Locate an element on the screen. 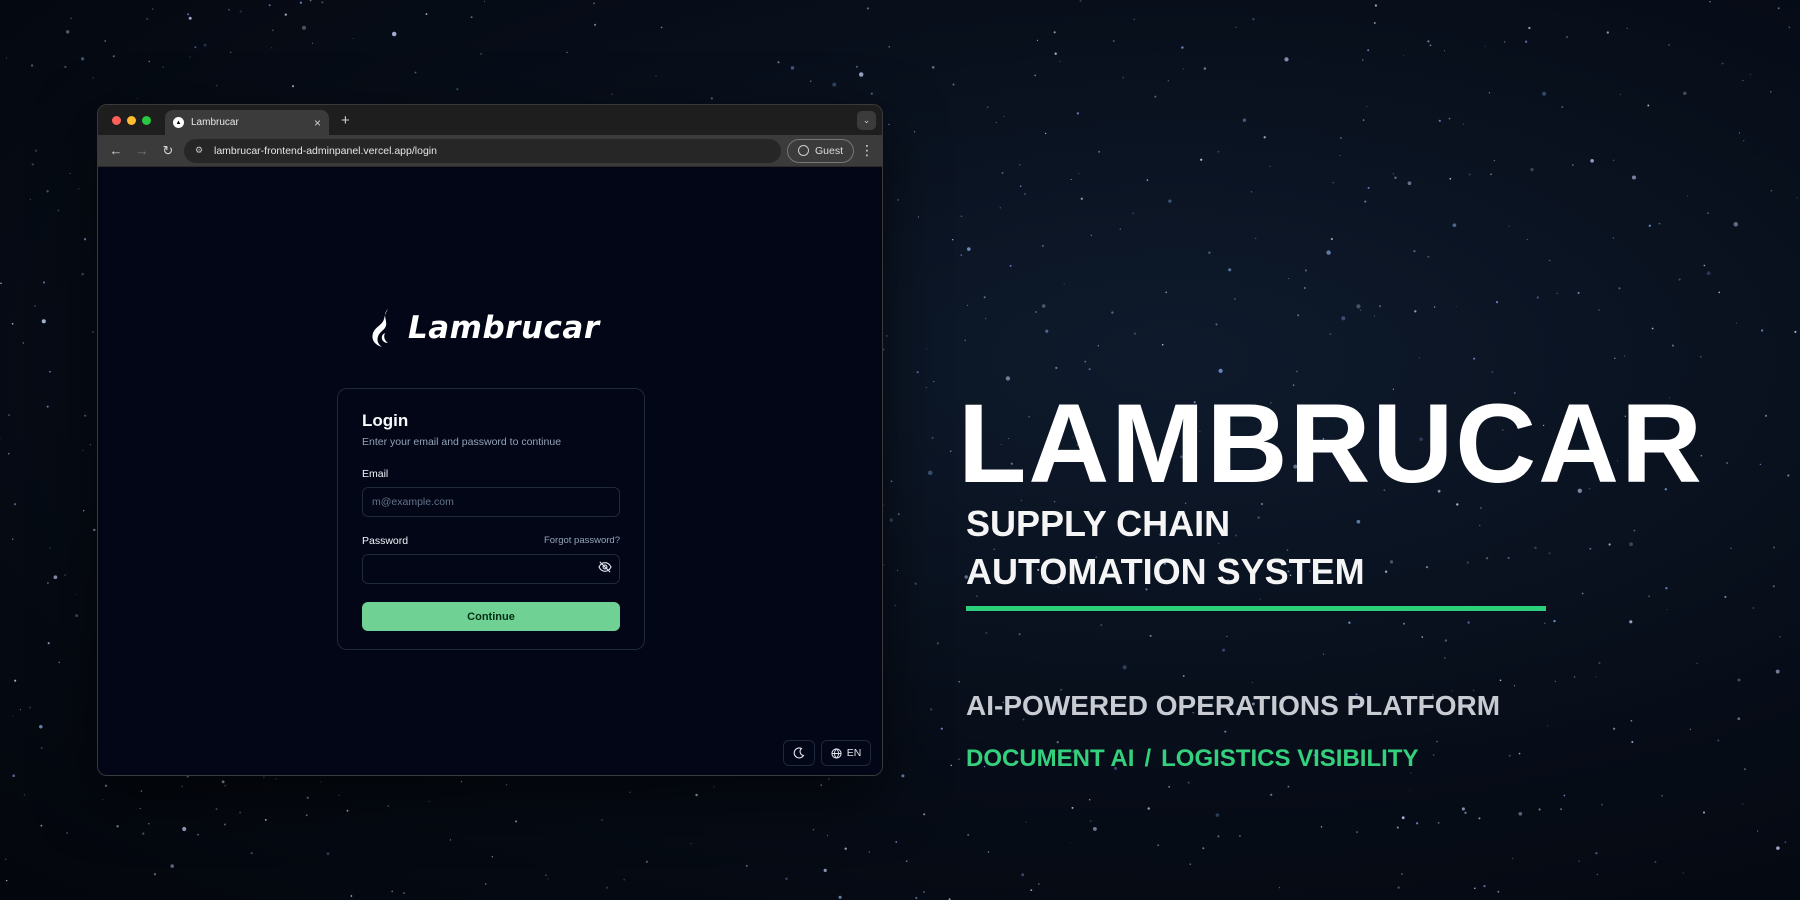  reload-icon: ↻ is located at coordinates (168, 151).